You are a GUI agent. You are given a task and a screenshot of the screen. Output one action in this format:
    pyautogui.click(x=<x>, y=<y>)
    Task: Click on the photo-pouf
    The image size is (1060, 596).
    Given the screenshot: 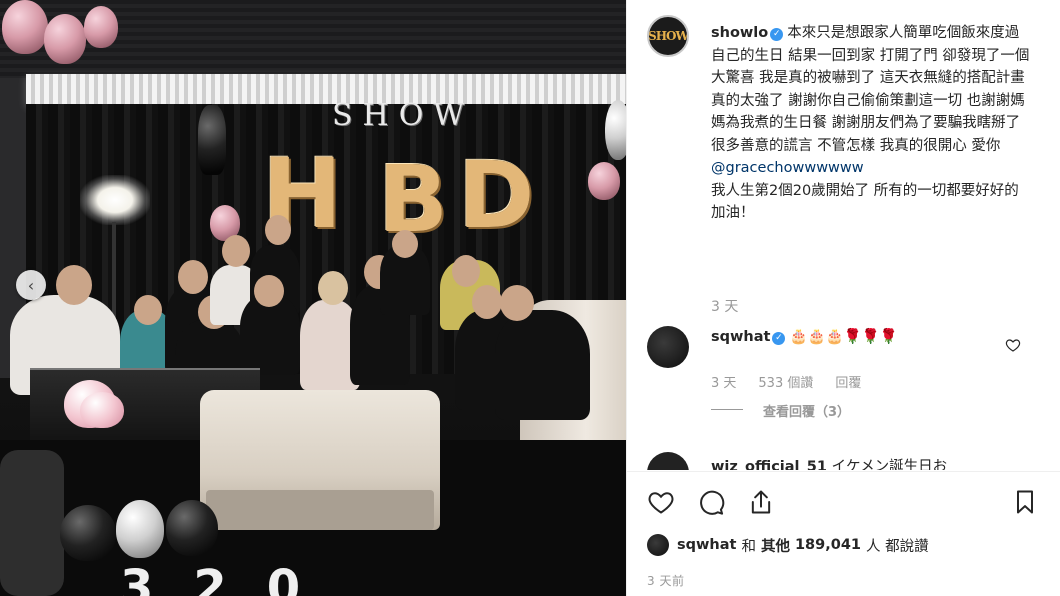 What is the action you would take?
    pyautogui.click(x=32, y=523)
    